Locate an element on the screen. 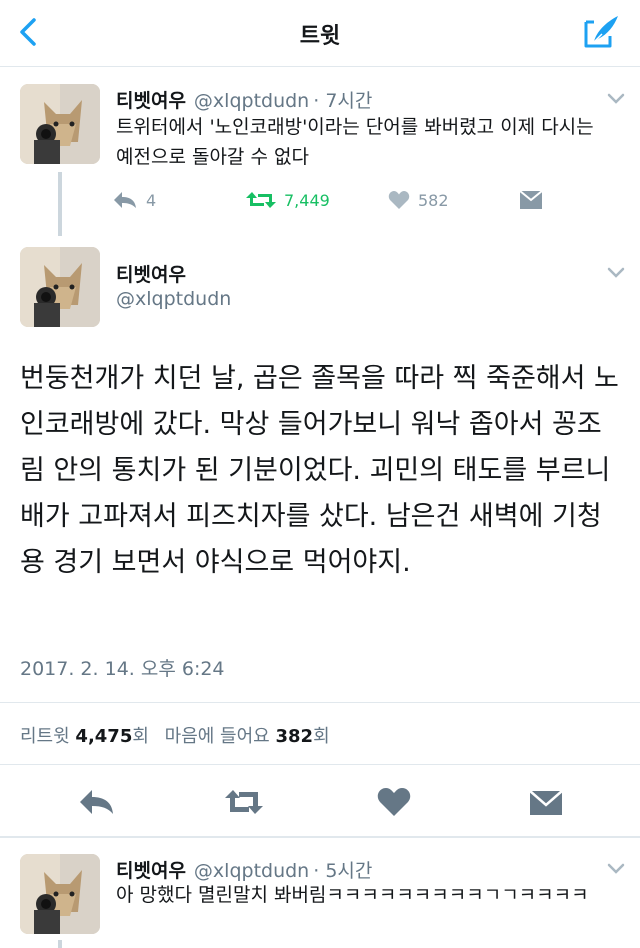  main-author-name: 티벳여우 is located at coordinates (151, 273).